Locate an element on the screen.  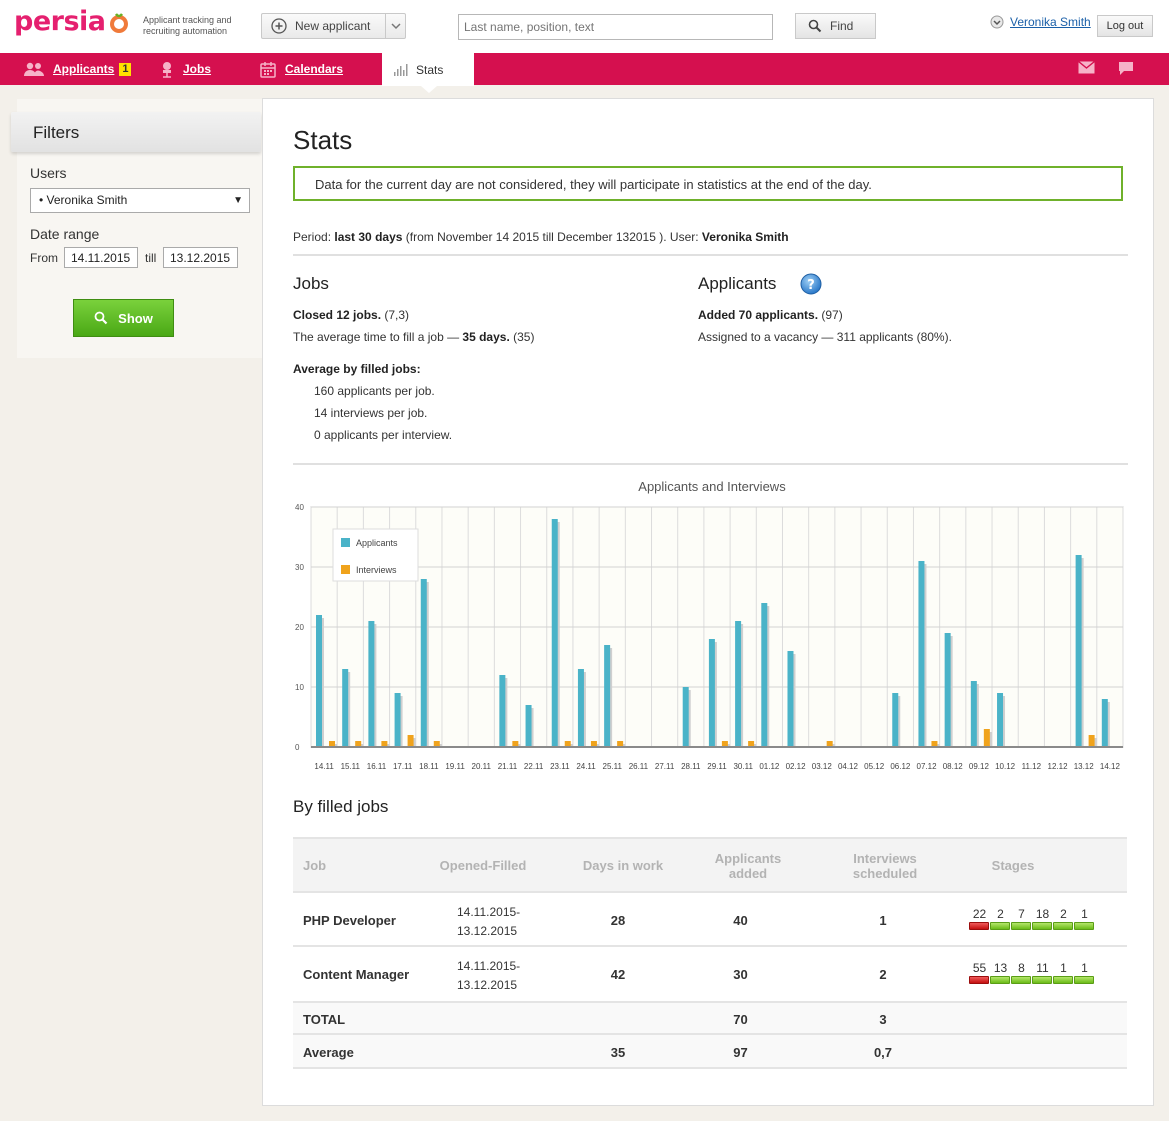
new-applicant-button: New applicant is located at coordinates (333, 26).